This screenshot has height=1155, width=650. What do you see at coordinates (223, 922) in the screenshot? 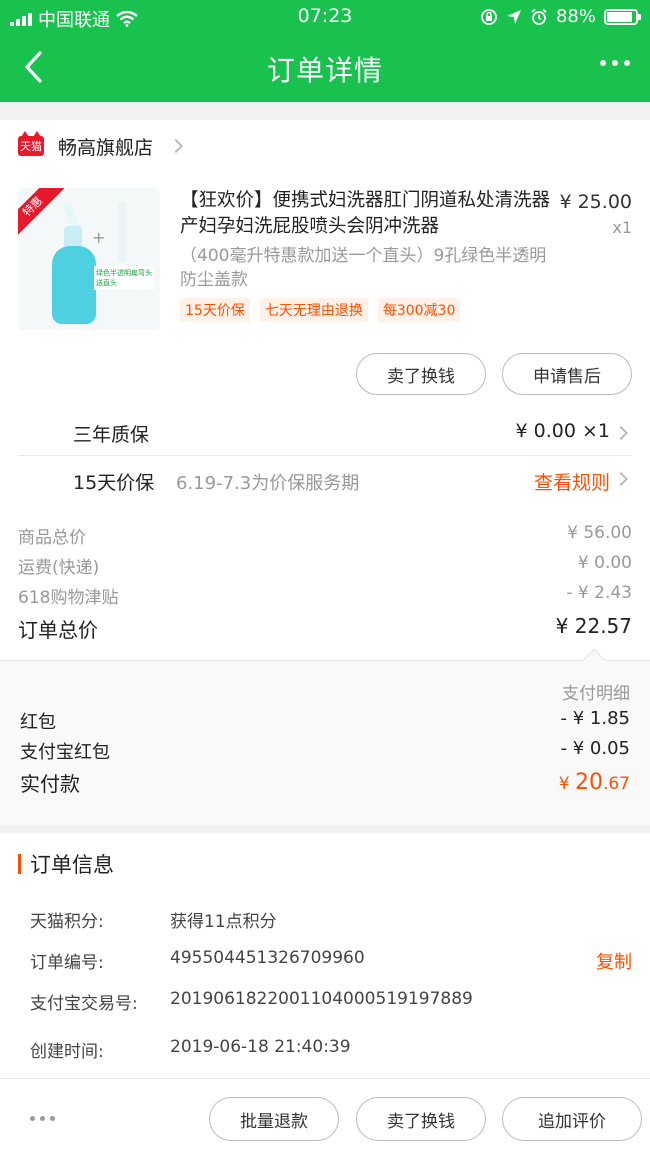
I see `points-value: 获得11点积分` at bounding box center [223, 922].